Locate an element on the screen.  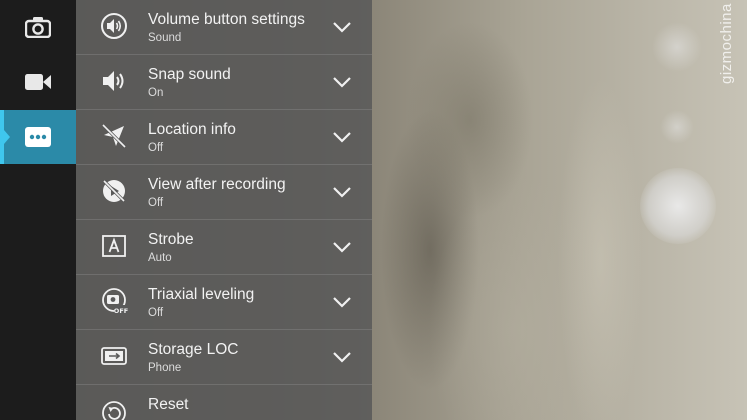
shutter-button is located at coordinates (678, 206).